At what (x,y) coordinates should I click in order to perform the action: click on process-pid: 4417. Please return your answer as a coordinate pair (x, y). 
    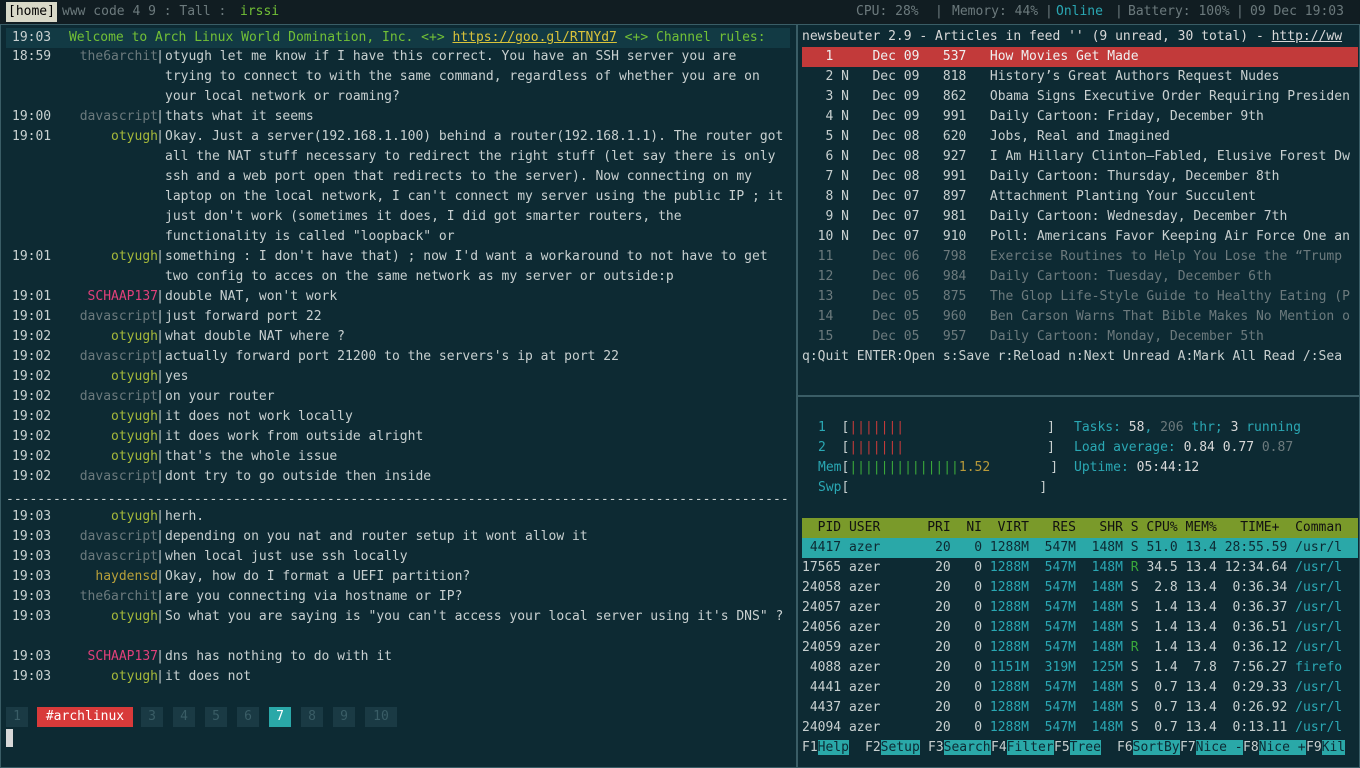
    Looking at the image, I should click on (825, 547).